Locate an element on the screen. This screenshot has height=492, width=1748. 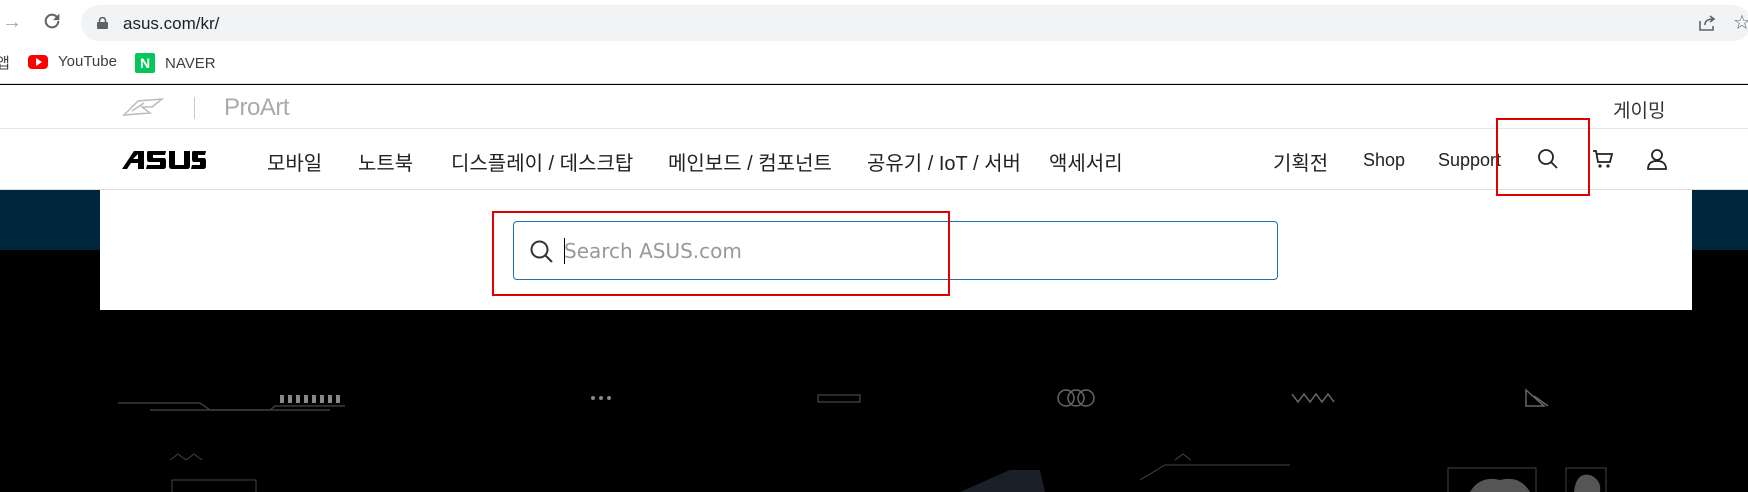
bookmark-youtube: YouTube is located at coordinates (72, 61).